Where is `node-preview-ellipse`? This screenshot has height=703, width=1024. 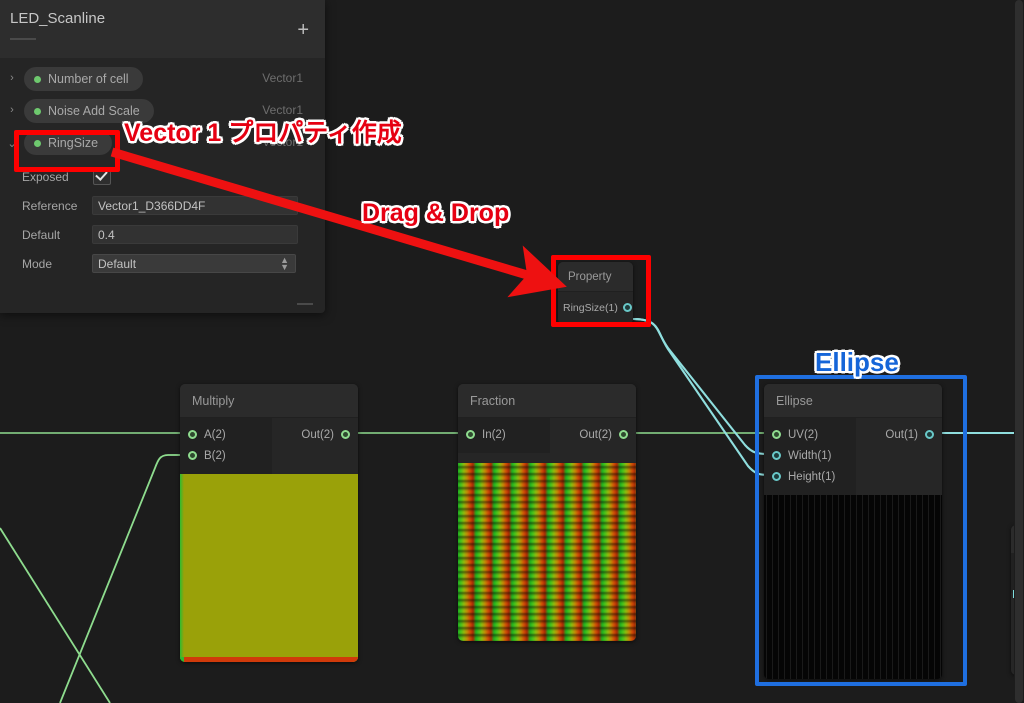
node-preview-ellipse is located at coordinates (853, 587).